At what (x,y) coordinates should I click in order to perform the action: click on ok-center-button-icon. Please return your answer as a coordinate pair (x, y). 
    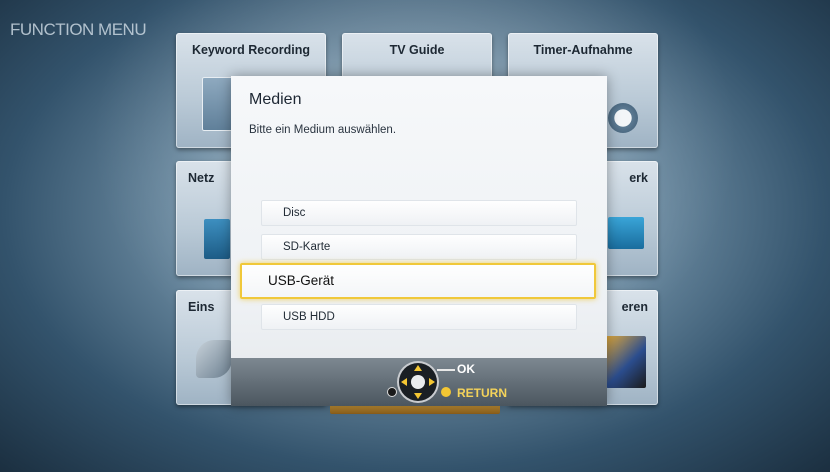
    Looking at the image, I should click on (418, 382).